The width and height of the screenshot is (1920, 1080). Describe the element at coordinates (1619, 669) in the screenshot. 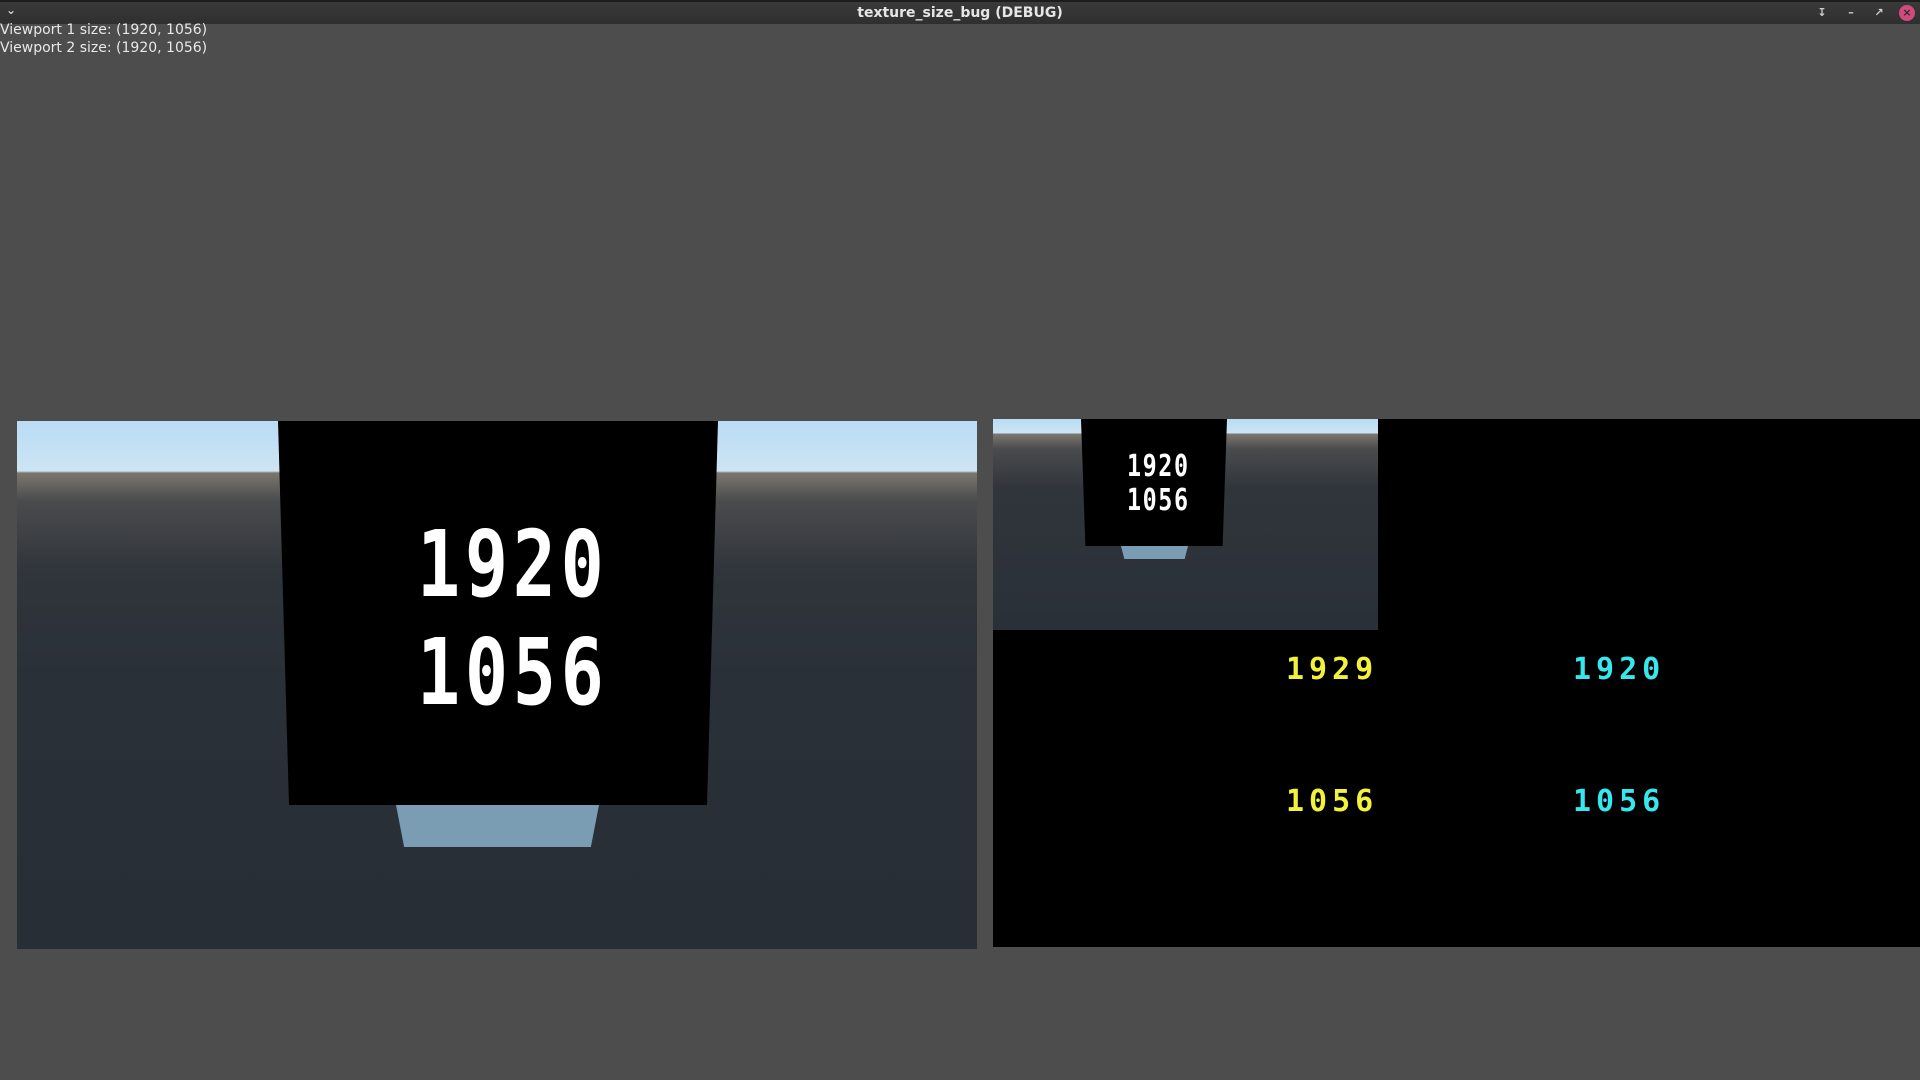

I see `cyan-width-text: 1920` at that location.